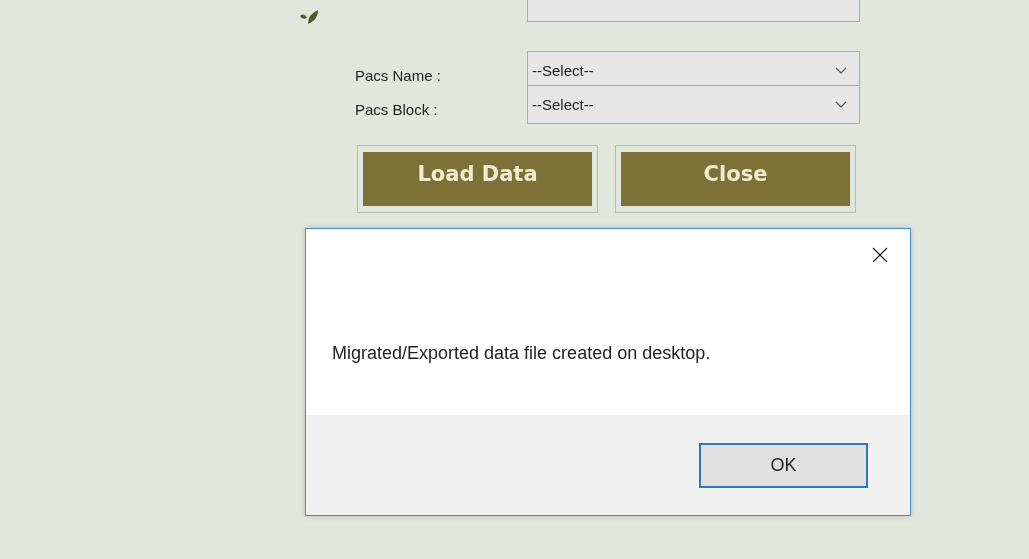 This screenshot has height=559, width=1029. Describe the element at coordinates (735, 179) in the screenshot. I see `action-button: Close` at that location.